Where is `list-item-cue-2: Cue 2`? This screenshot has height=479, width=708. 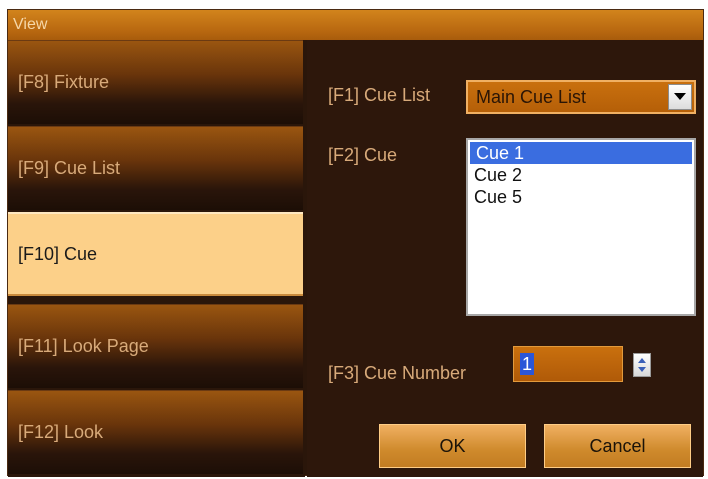
list-item-cue-2: Cue 2 is located at coordinates (581, 175).